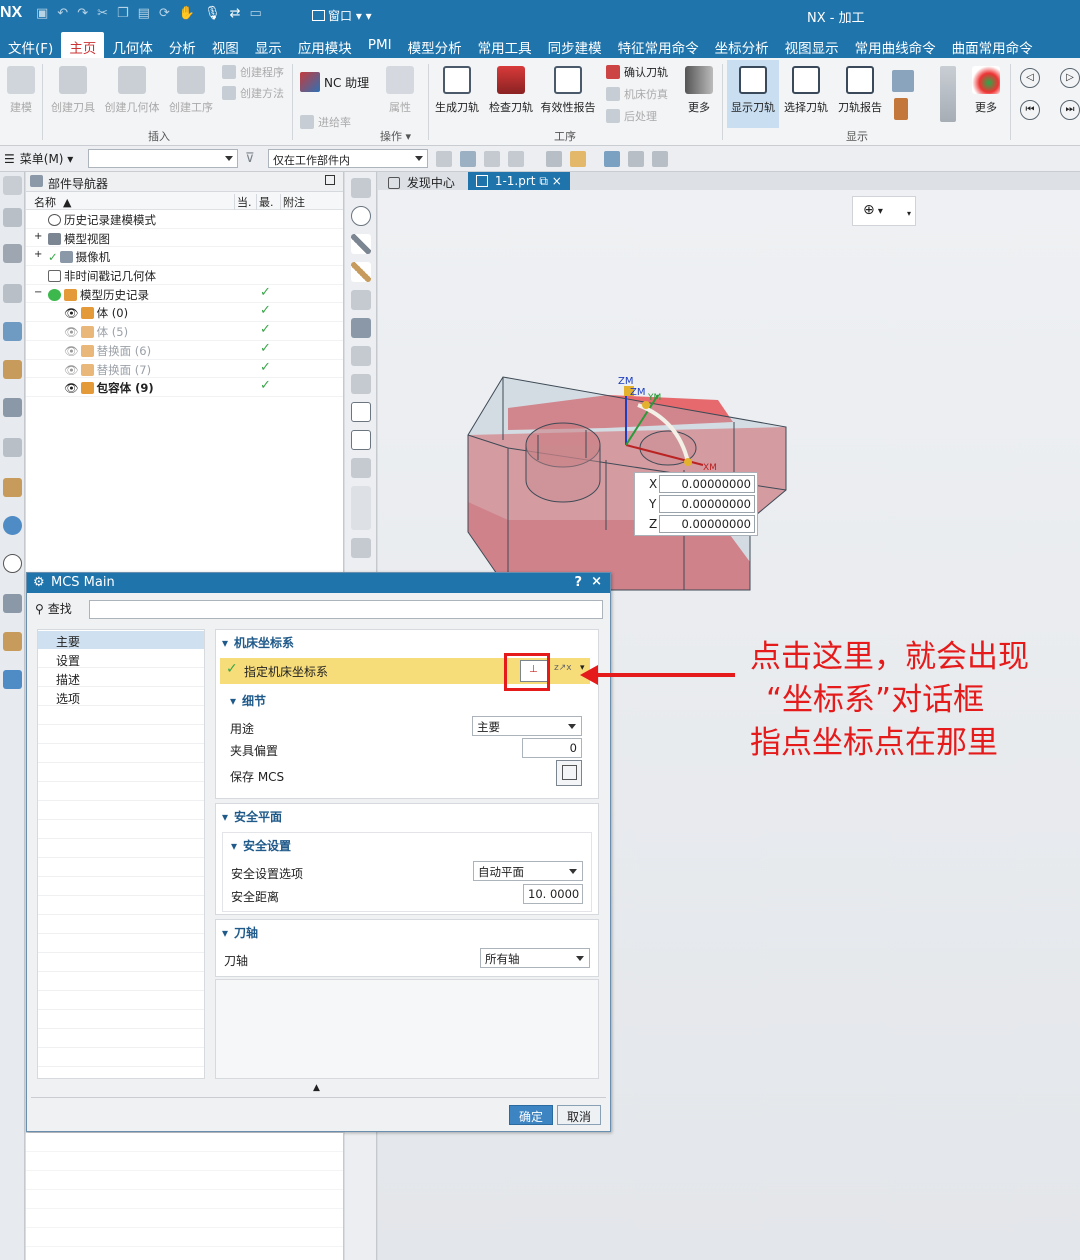 This screenshot has width=1080, height=1260. I want to click on copy-icon: ❐, so click(123, 13).